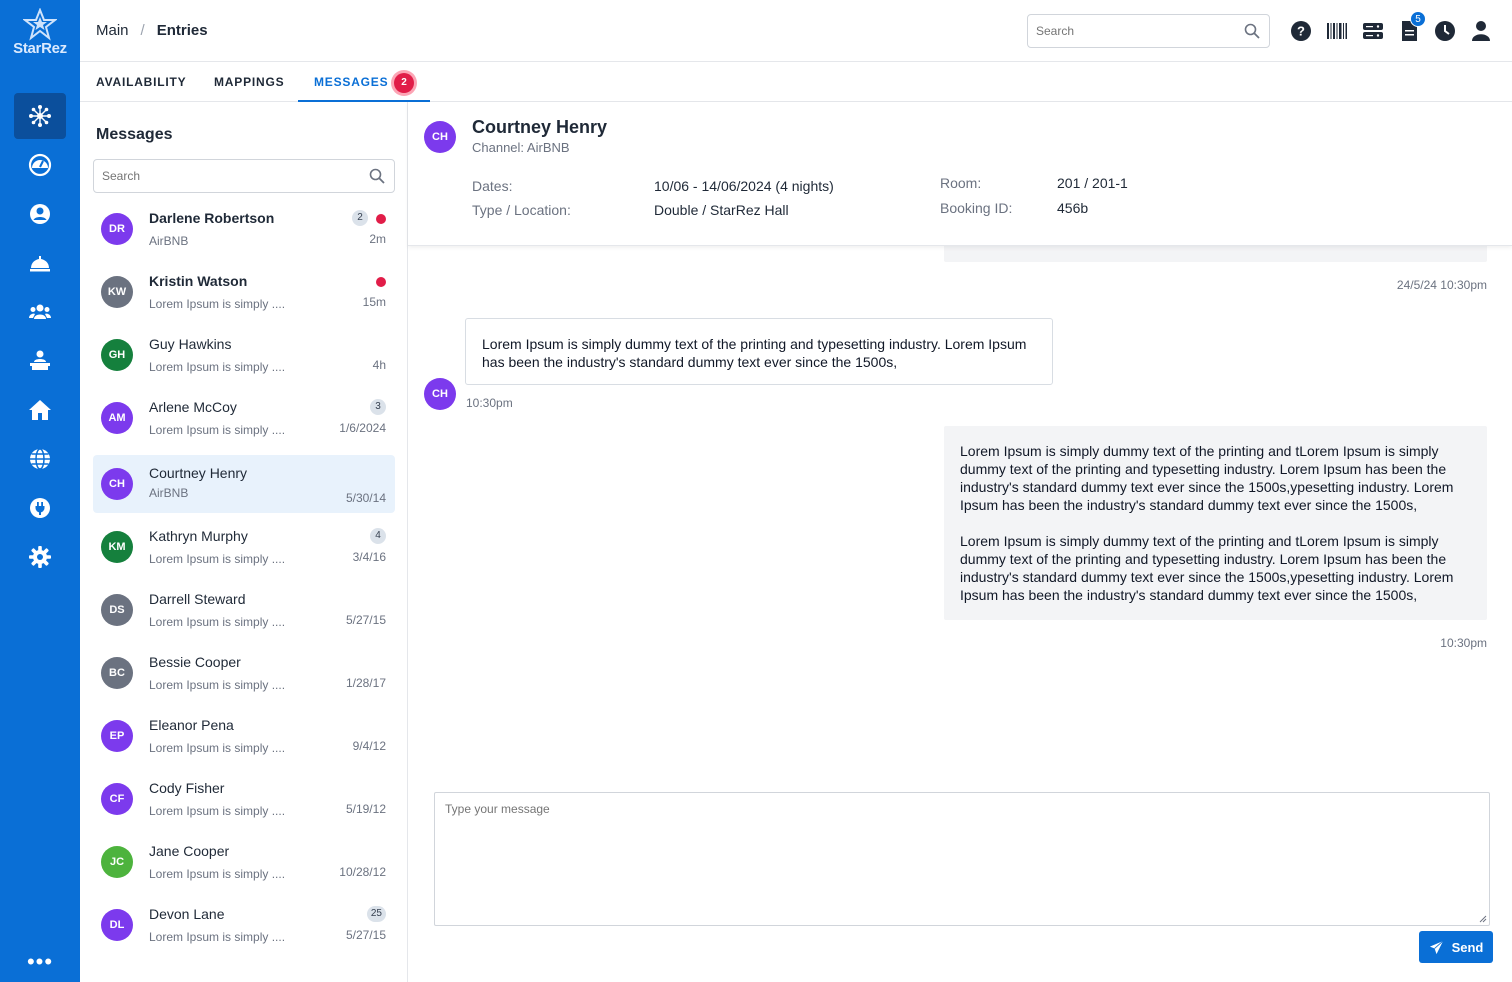  Describe the element at coordinates (492, 186) in the screenshot. I see `dates-label: Dates:` at that location.